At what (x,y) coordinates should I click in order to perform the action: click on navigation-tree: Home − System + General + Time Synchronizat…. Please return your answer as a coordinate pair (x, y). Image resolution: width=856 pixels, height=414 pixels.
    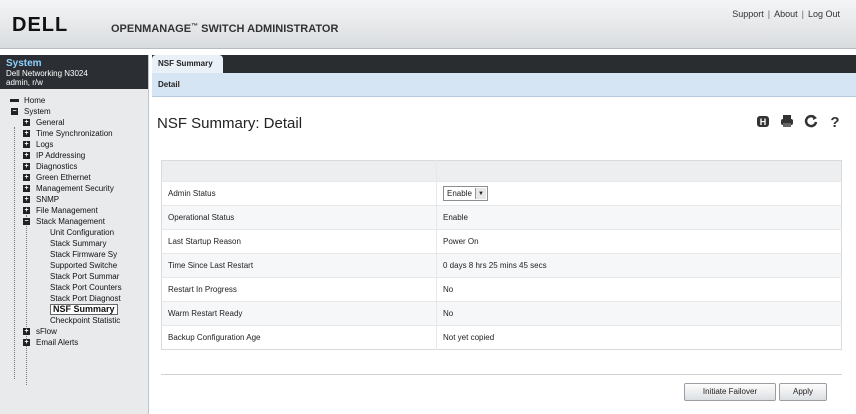
    Looking at the image, I should click on (74, 237).